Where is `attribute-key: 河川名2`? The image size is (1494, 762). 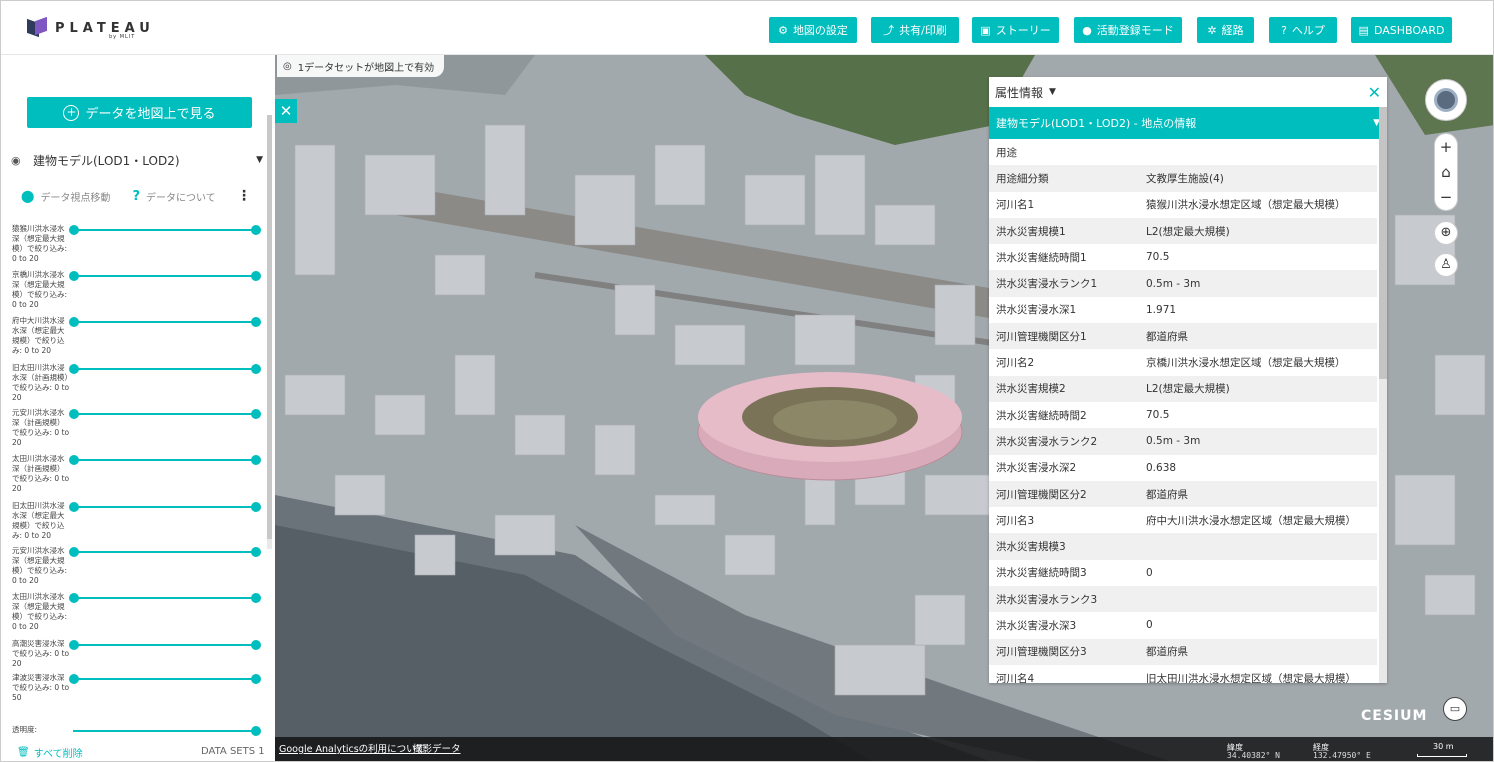
attribute-key: 河川名2 is located at coordinates (1015, 363).